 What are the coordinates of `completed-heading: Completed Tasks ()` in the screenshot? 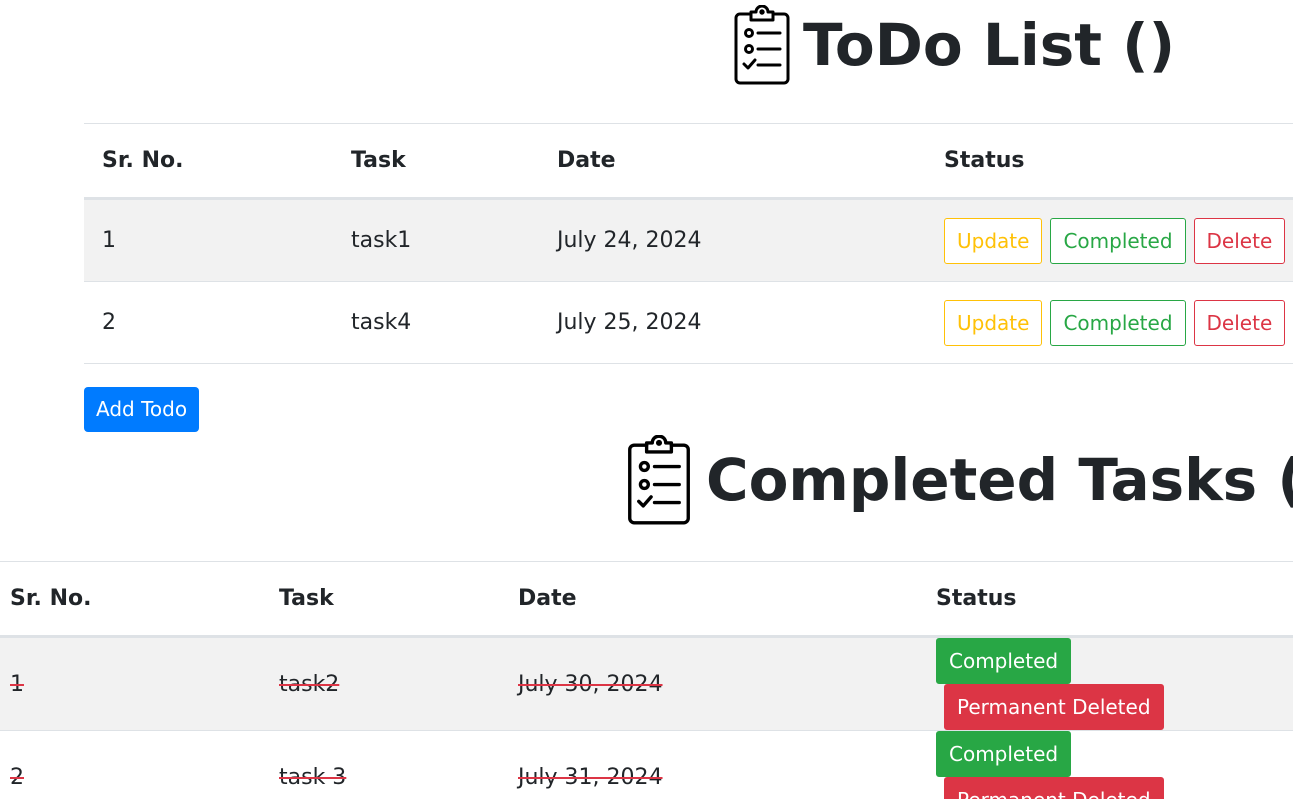 It's located at (959, 480).